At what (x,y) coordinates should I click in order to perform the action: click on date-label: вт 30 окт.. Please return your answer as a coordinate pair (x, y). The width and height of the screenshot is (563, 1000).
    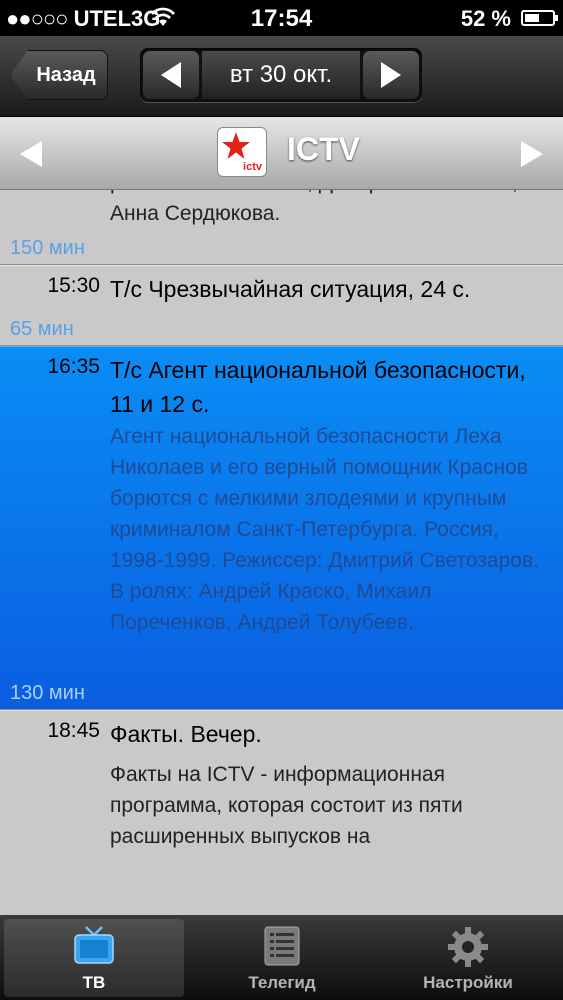
    Looking at the image, I should click on (281, 75).